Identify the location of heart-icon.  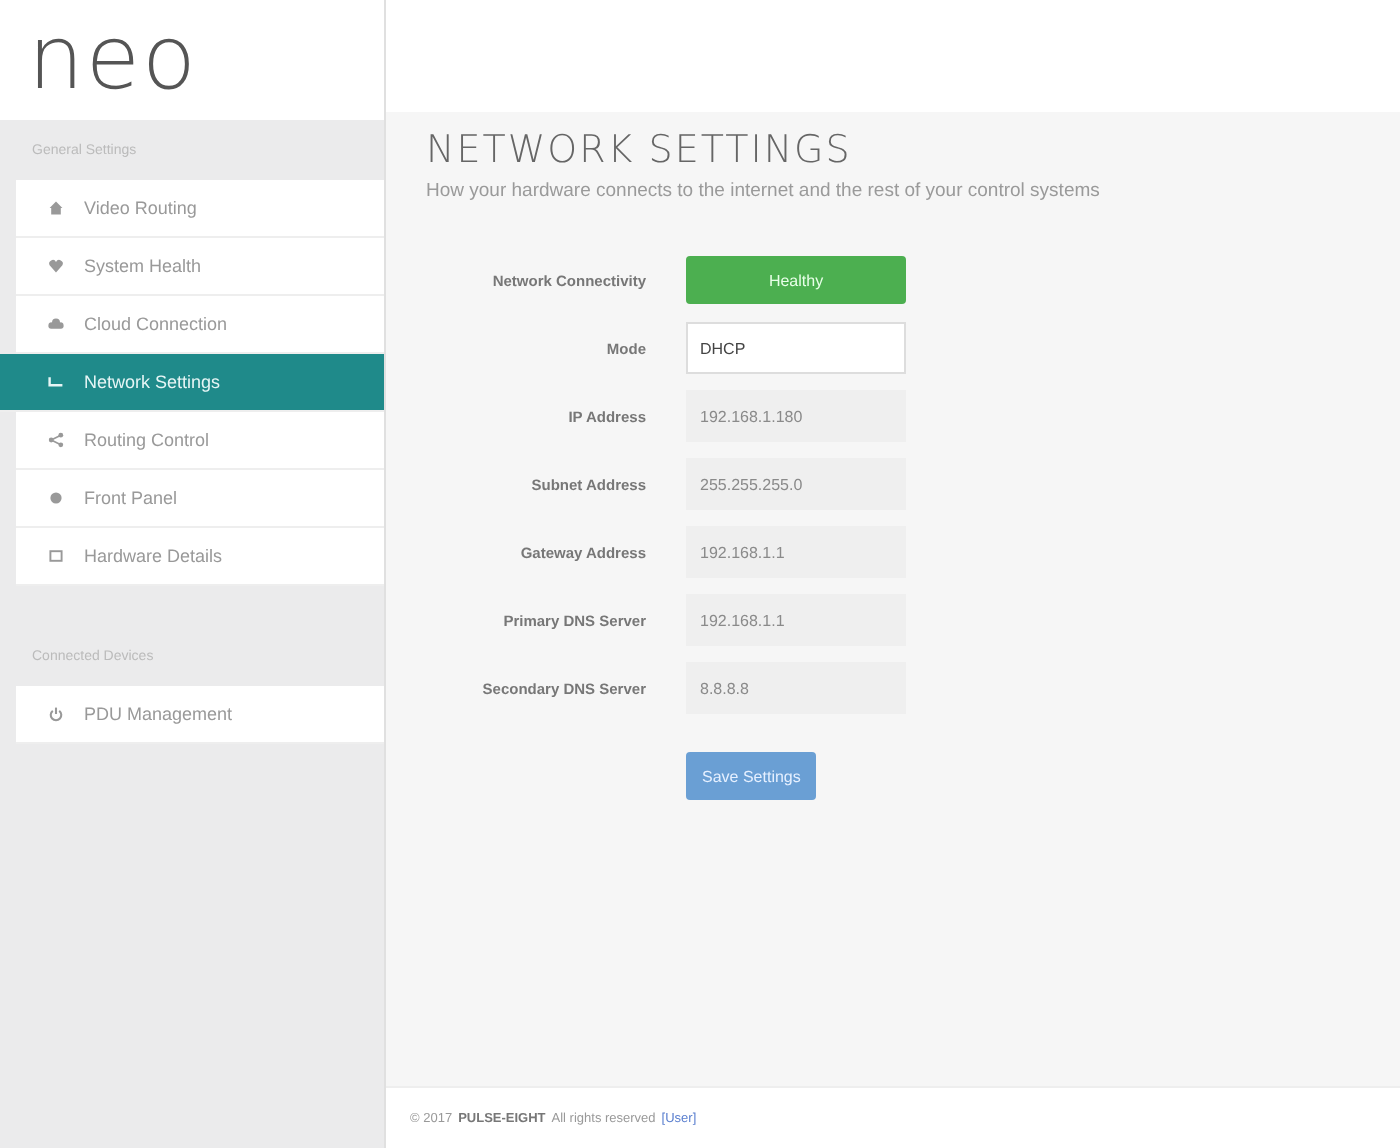
(56, 266).